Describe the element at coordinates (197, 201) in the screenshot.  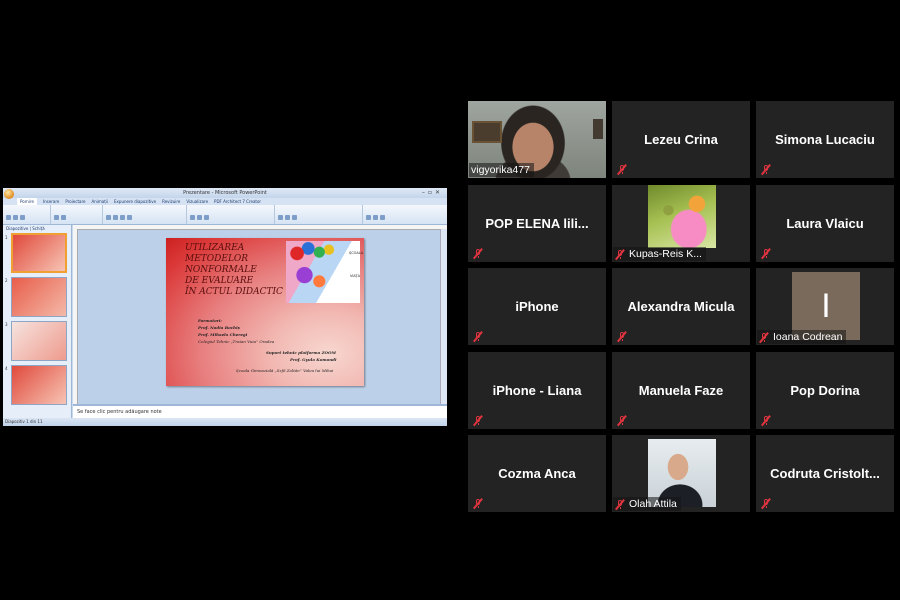
I see `ribbon-tab: Vizualizare` at that location.